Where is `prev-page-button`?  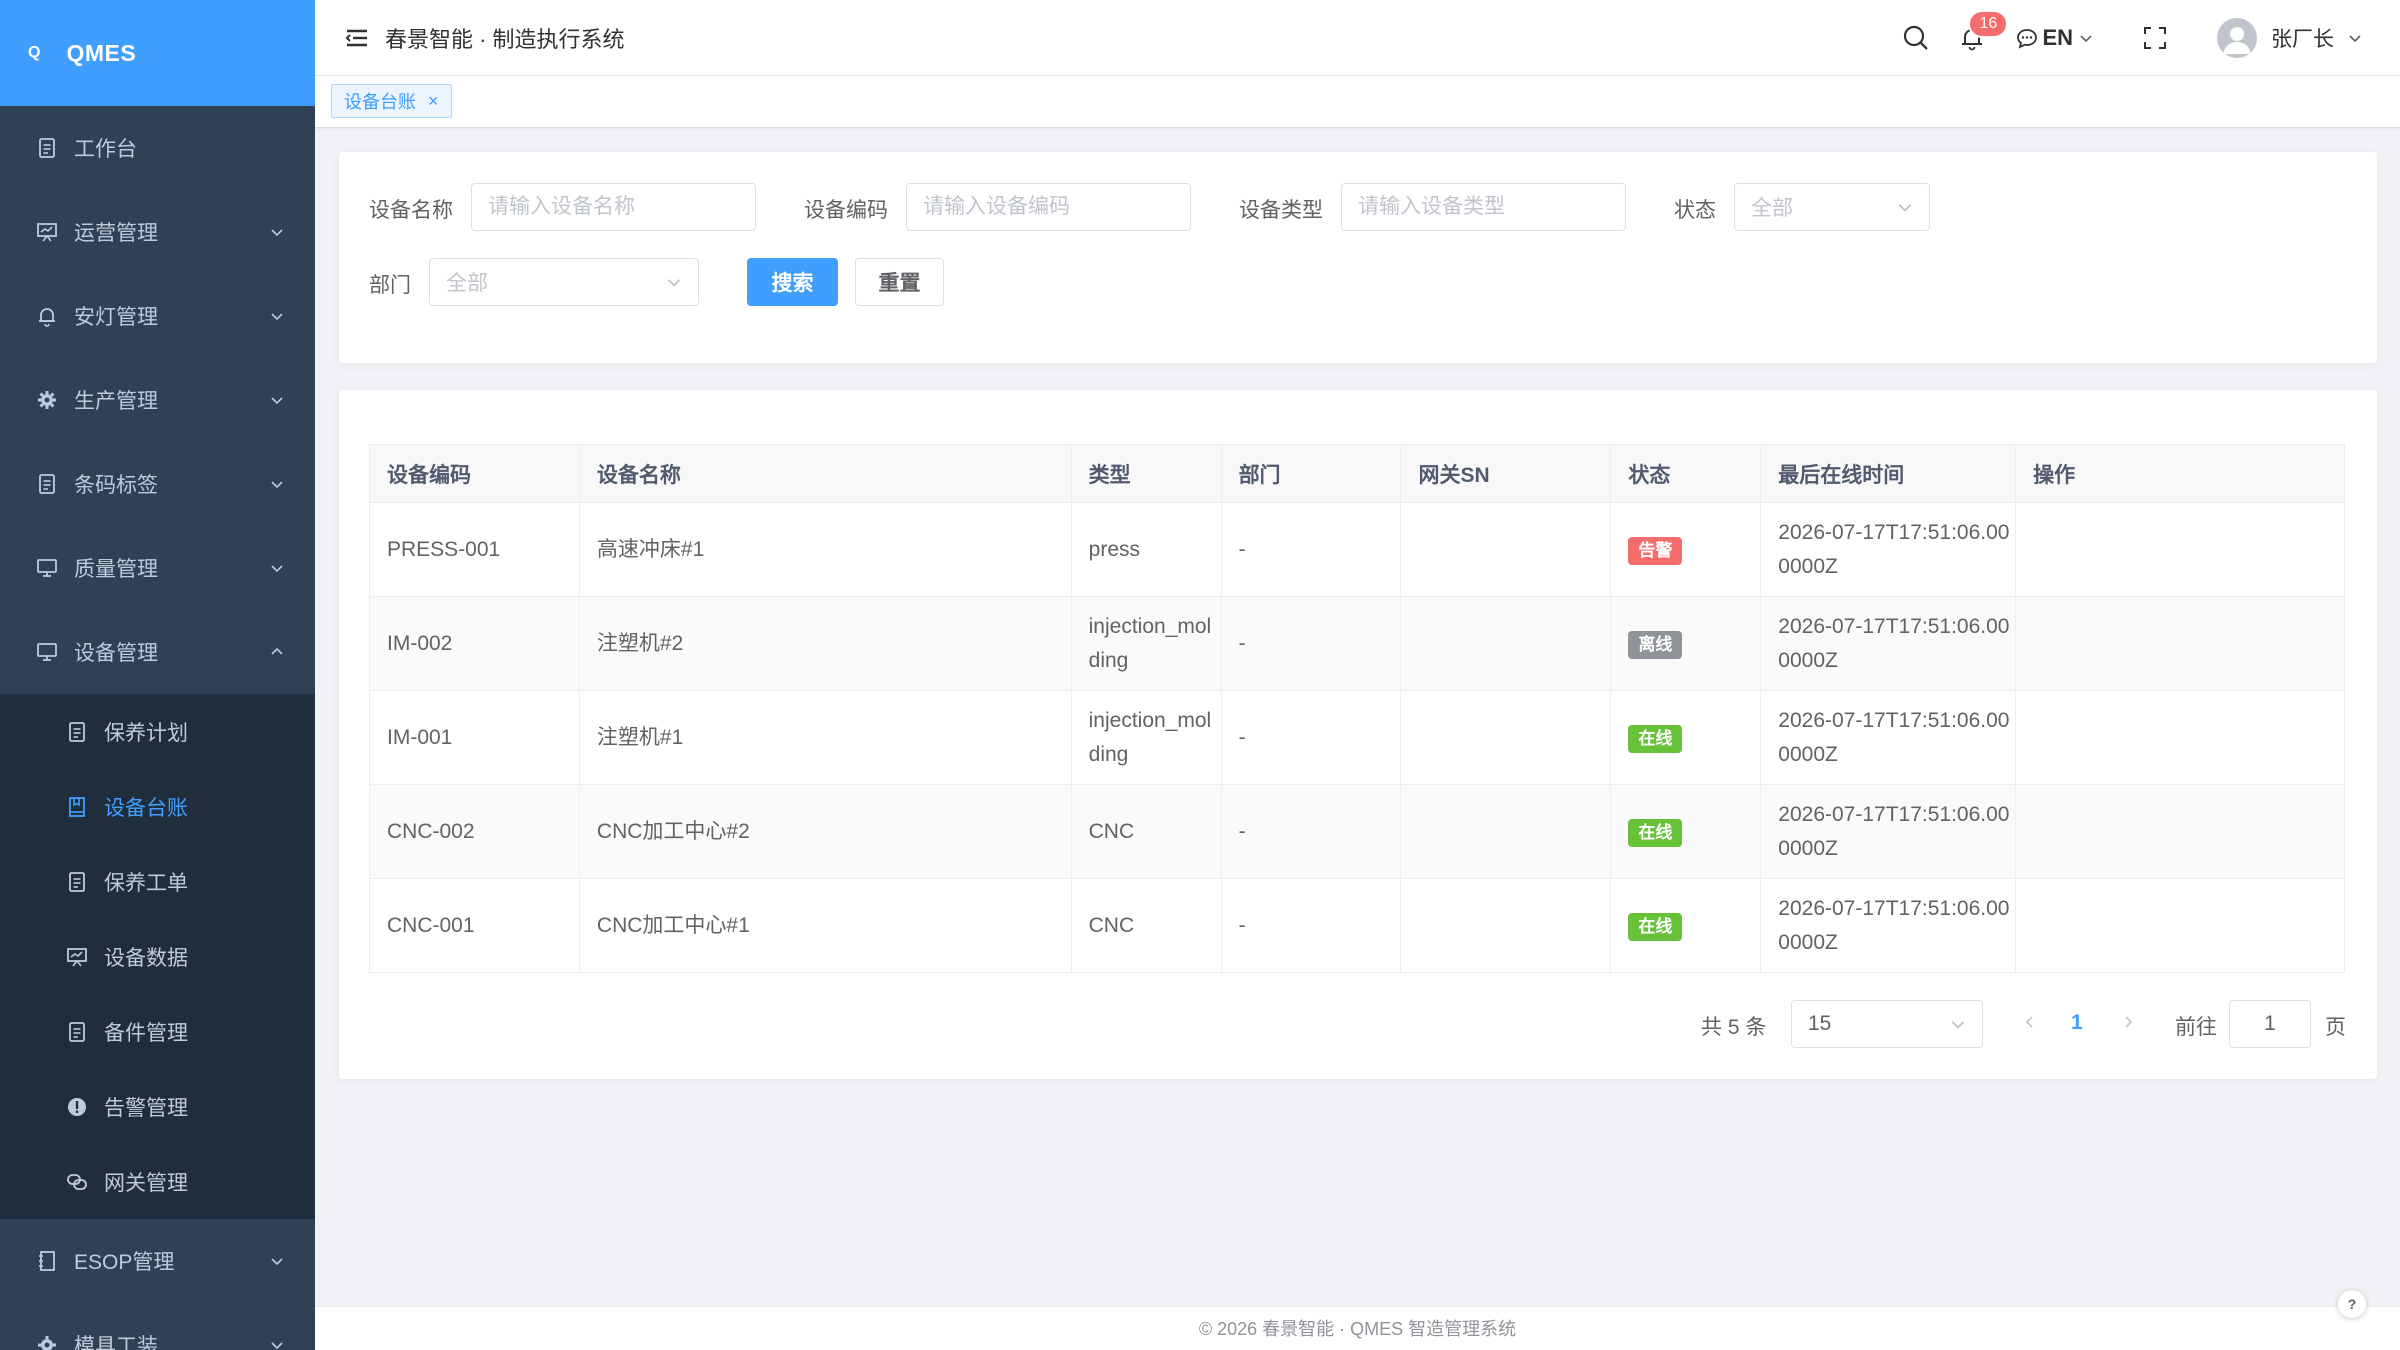
prev-page-button is located at coordinates (2030, 1022).